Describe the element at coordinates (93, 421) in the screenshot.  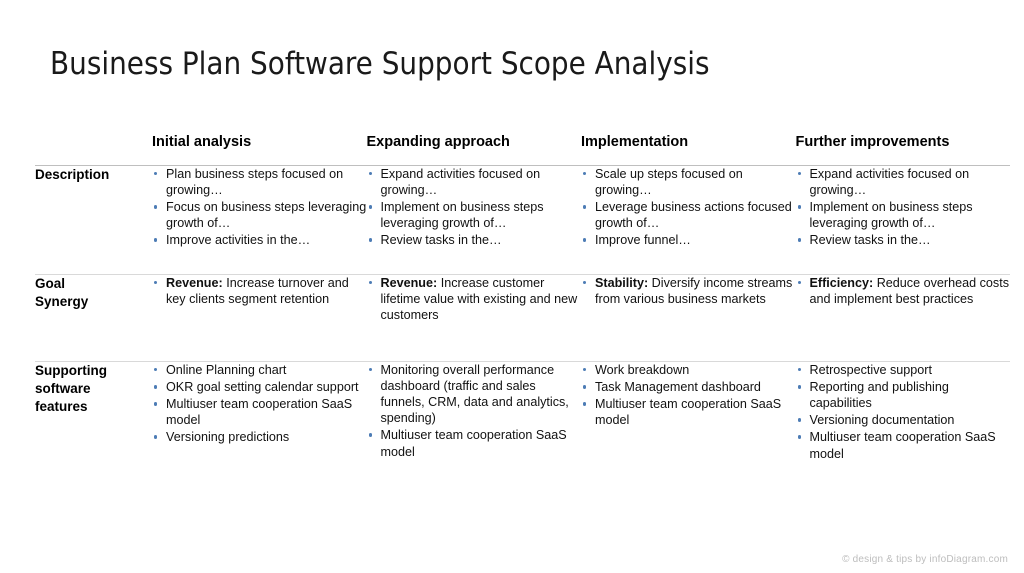
I see `row-label-supporting-software-features: Supporting software features` at that location.